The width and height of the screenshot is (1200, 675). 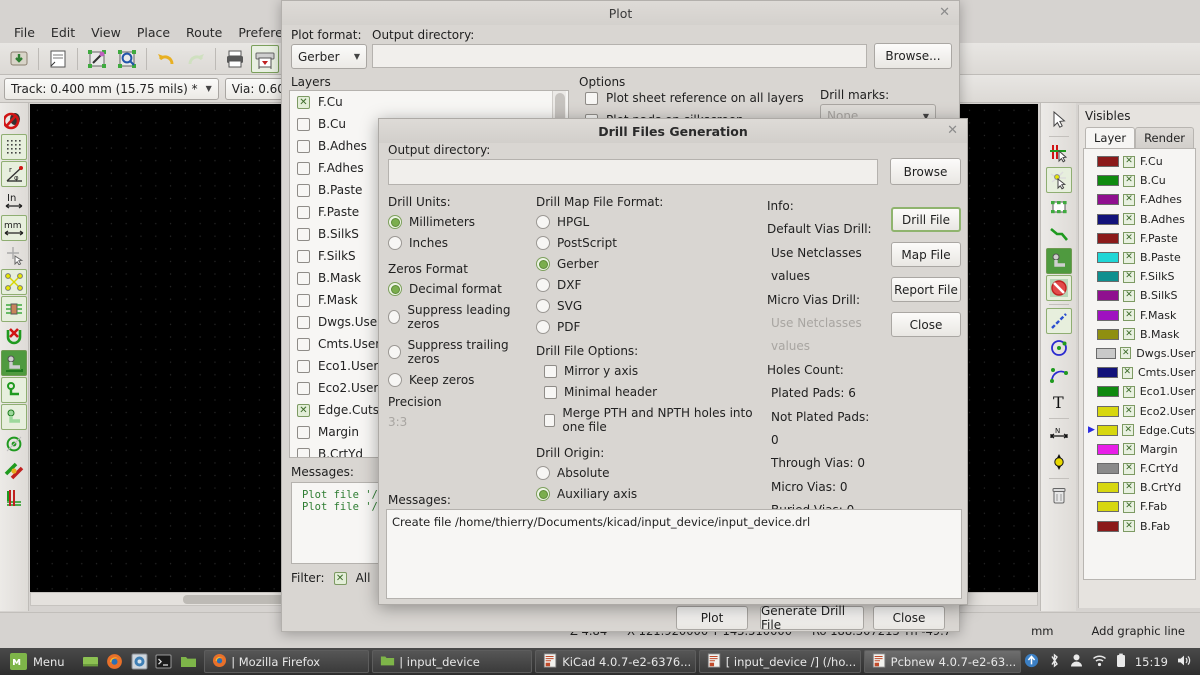 What do you see at coordinates (287, 661) in the screenshot?
I see `task-mozilla-firefox: | Mozilla Firefox` at bounding box center [287, 661].